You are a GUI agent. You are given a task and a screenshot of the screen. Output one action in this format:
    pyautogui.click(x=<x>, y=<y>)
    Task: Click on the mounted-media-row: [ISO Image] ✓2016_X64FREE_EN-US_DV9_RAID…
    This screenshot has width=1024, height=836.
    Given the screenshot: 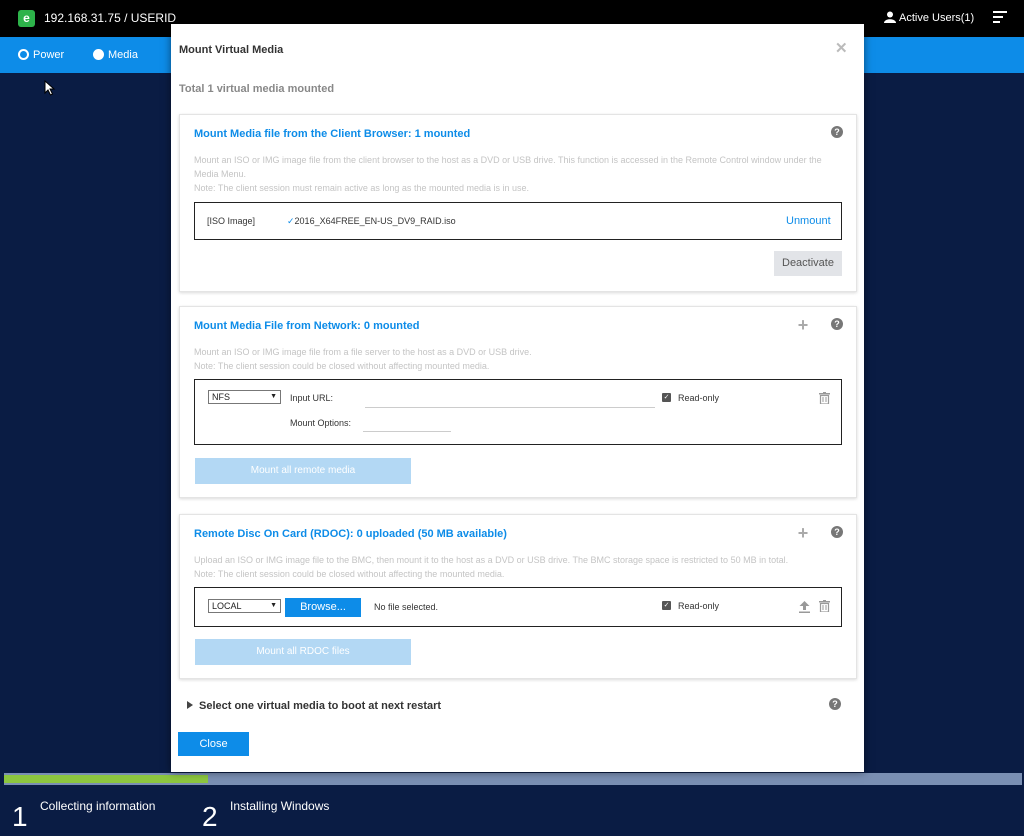 What is the action you would take?
    pyautogui.click(x=518, y=221)
    